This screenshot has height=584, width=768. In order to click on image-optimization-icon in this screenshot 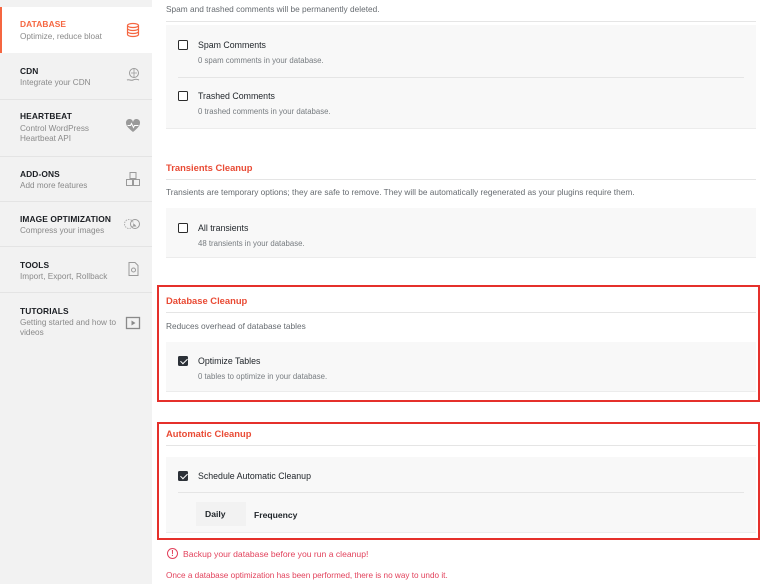, I will do `click(132, 224)`.